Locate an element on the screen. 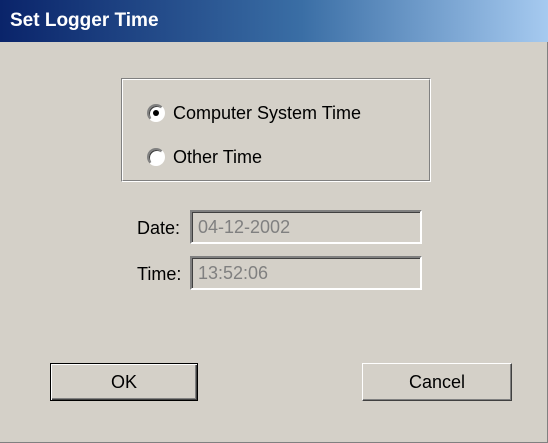 This screenshot has width=548, height=443. radio-label-computer-system-time: Computer System Time is located at coordinates (267, 113).